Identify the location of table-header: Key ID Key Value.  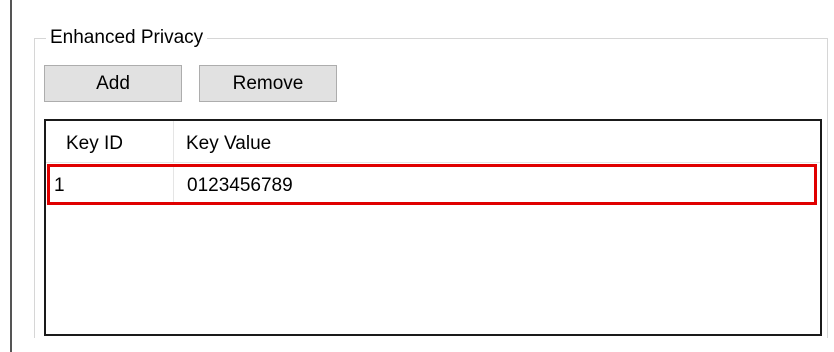
(433, 142).